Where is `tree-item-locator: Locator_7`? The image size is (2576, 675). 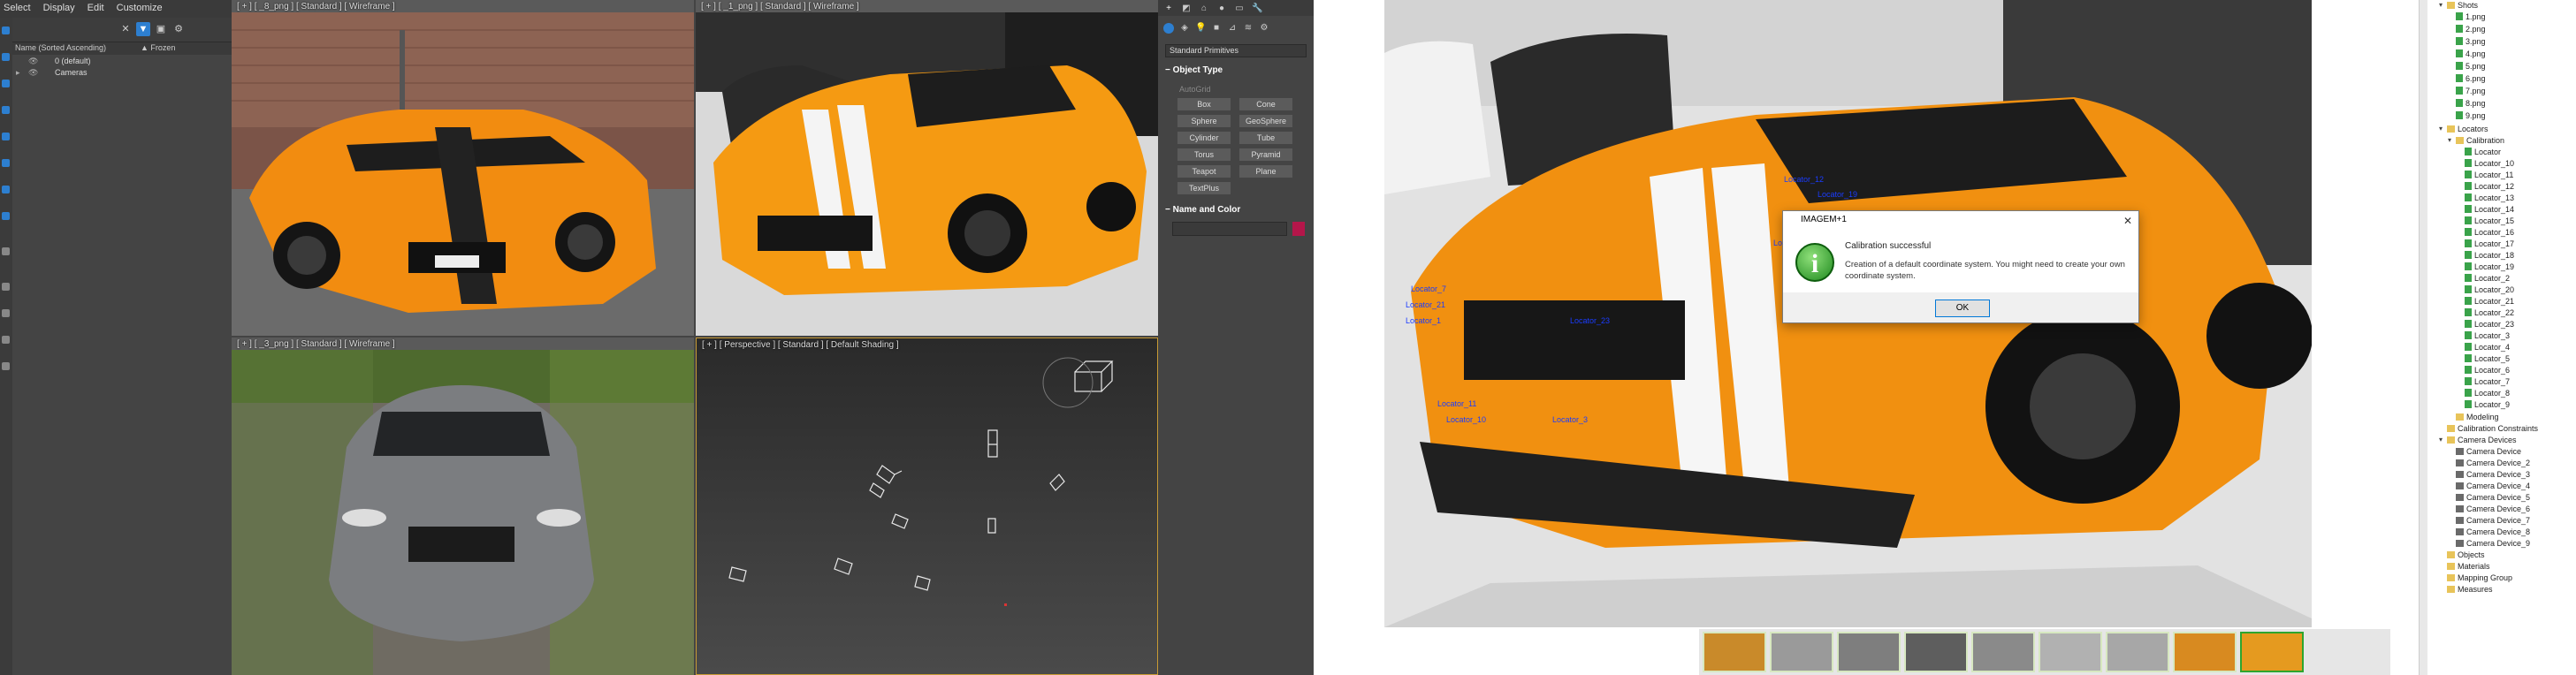
tree-item-locator: Locator_7 is located at coordinates (2487, 381).